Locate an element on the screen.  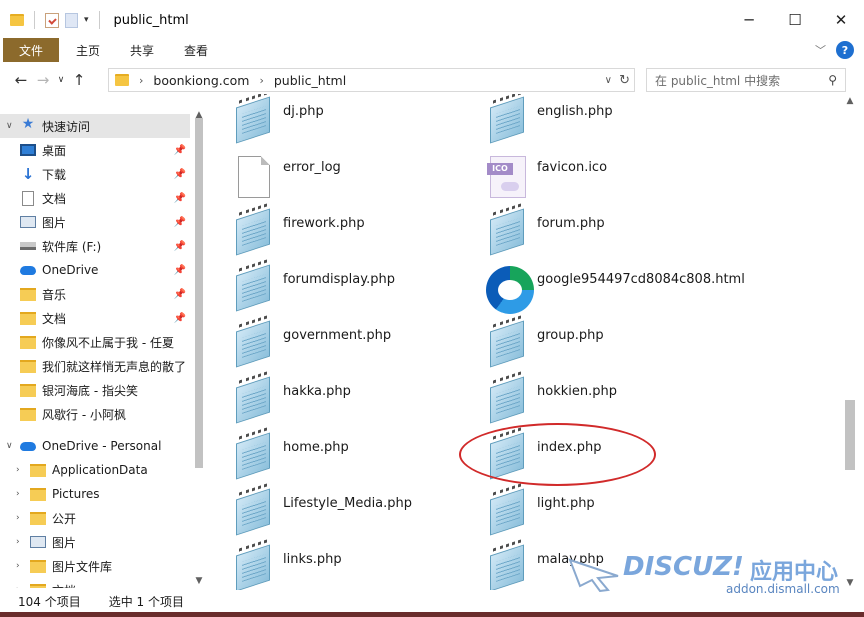
address-dropdown-icon: ∨ is located at coordinates (608, 80).